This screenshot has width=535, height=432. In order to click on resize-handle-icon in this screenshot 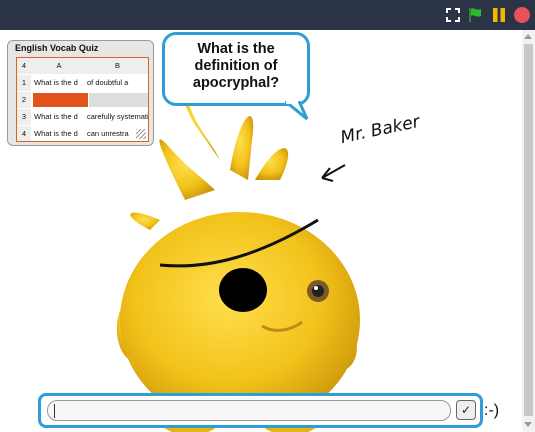, I will do `click(141, 134)`.